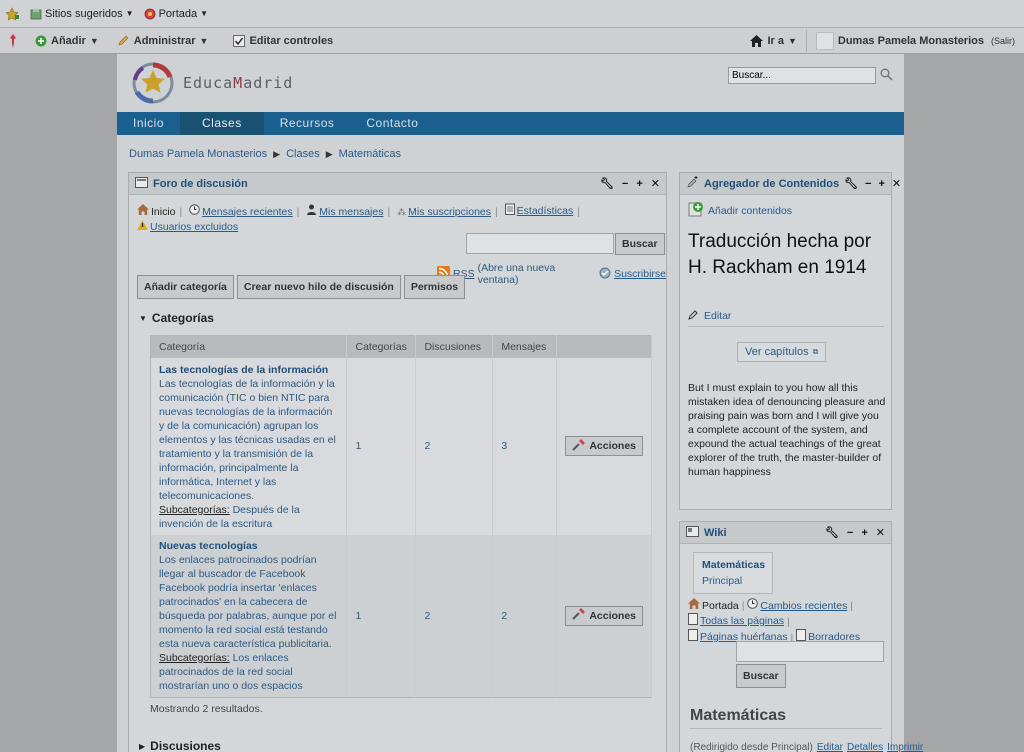 This screenshot has height=752, width=1024. I want to click on wiki-edit-link: Editar, so click(830, 747).